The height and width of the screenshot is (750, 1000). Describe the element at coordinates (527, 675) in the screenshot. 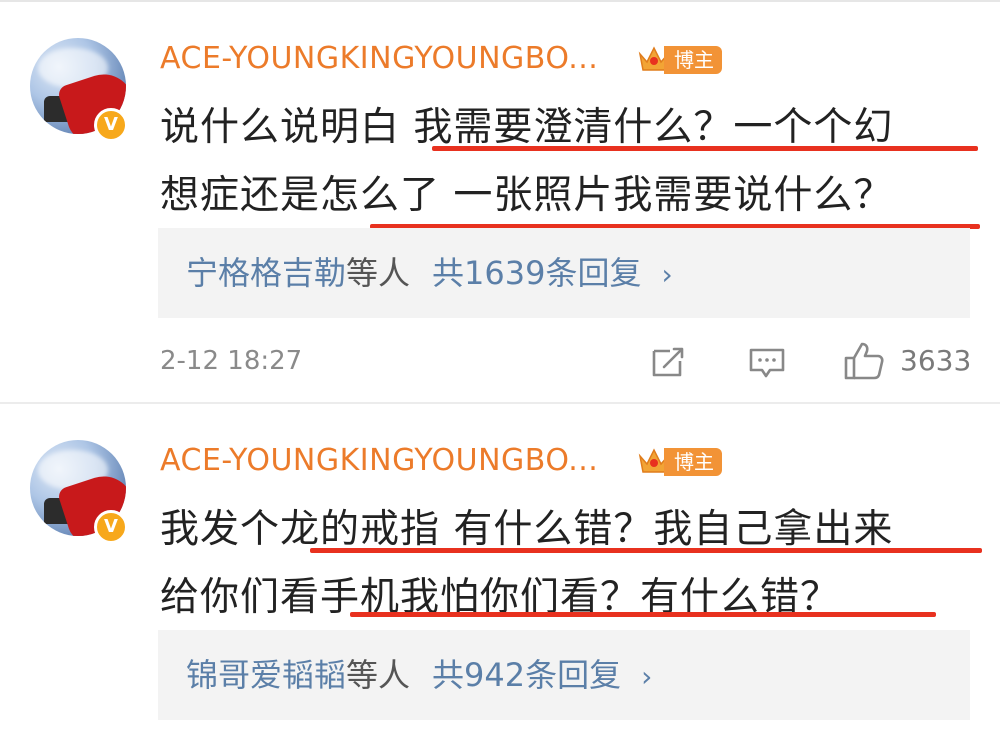

I see `reply-count: 共942条回复` at that location.